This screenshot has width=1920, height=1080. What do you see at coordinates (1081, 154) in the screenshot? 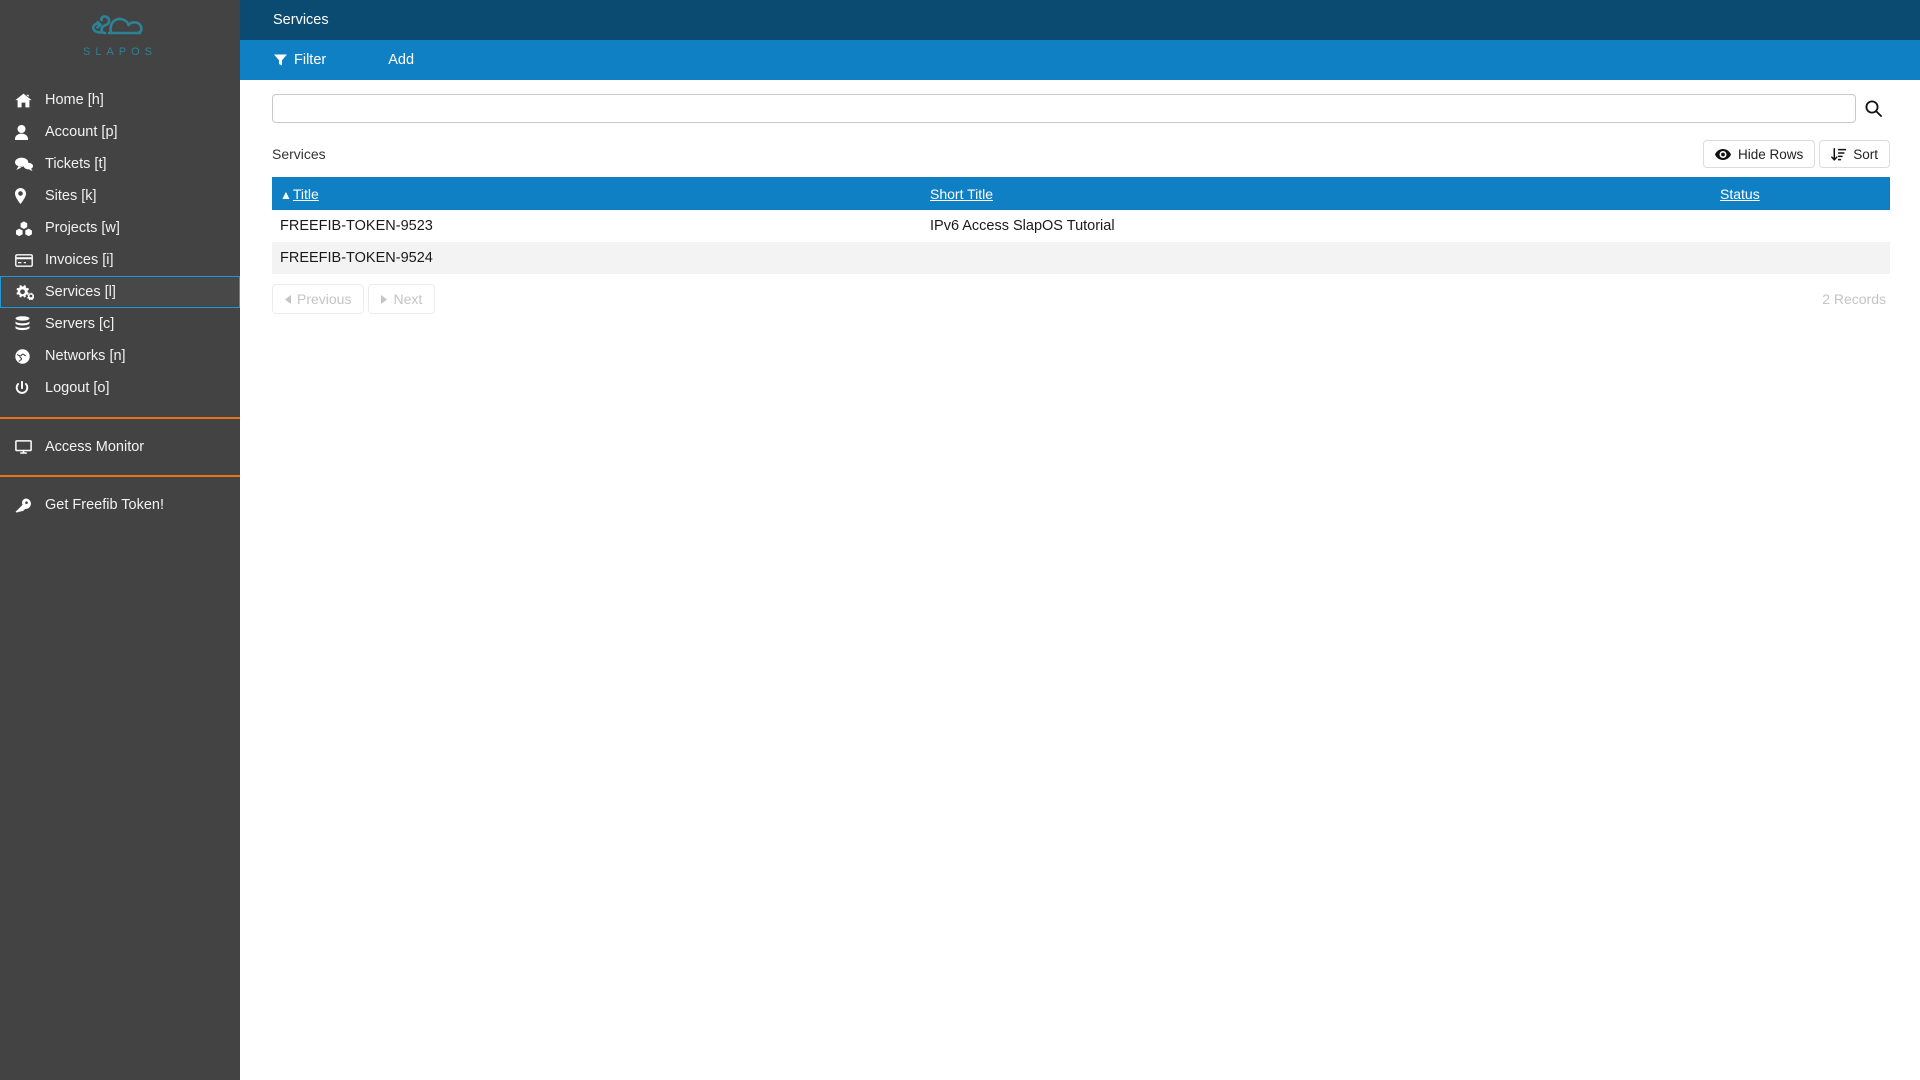
I see `list-toolbar: Services Hide Rows Sort` at bounding box center [1081, 154].